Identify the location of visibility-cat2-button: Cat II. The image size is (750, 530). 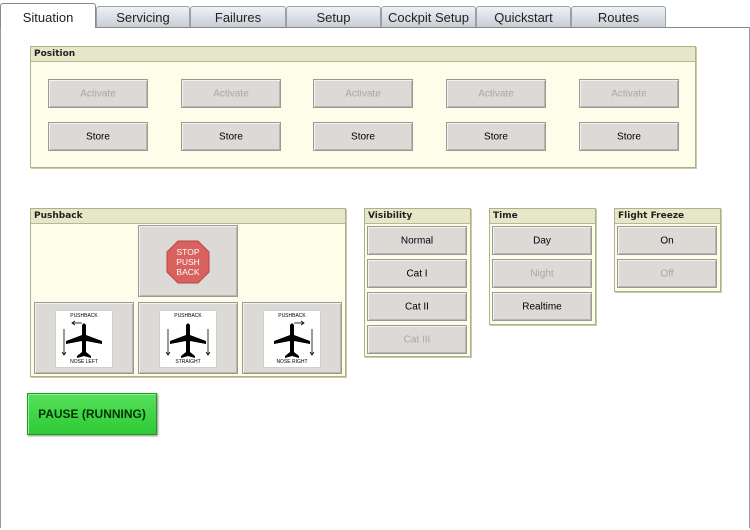
(417, 306).